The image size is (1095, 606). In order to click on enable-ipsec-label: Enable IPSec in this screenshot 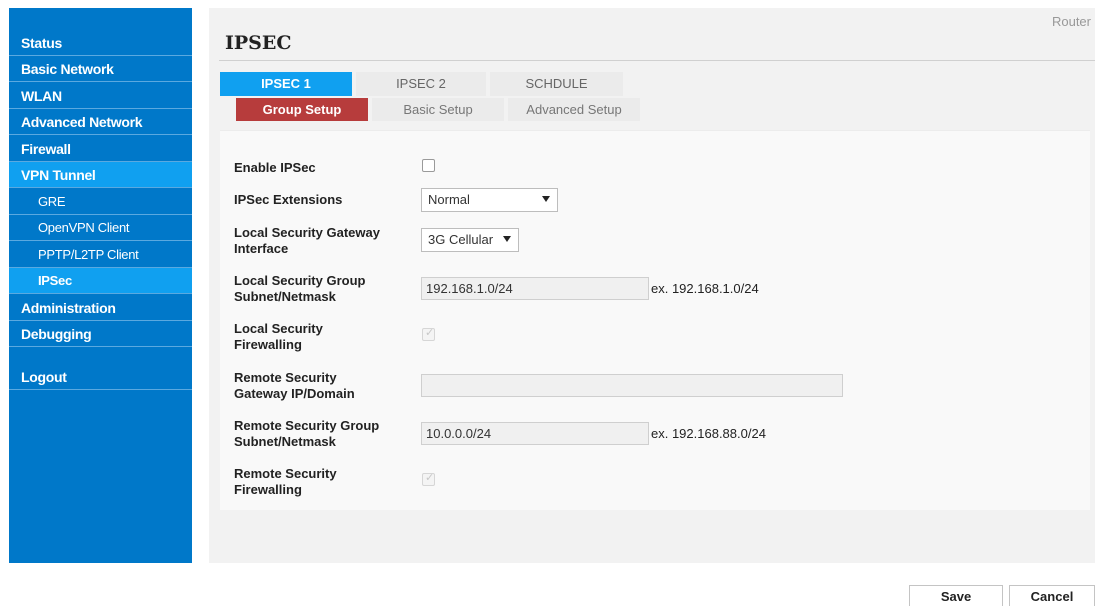, I will do `click(275, 167)`.